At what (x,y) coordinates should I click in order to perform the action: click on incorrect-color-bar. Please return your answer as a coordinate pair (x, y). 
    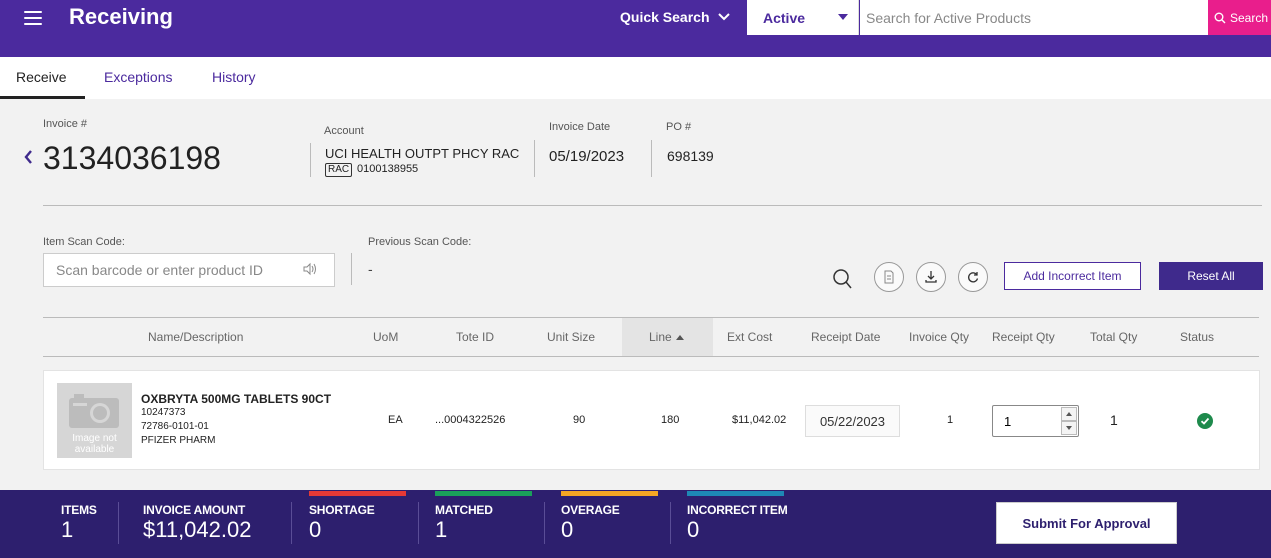
    Looking at the image, I should click on (735, 493).